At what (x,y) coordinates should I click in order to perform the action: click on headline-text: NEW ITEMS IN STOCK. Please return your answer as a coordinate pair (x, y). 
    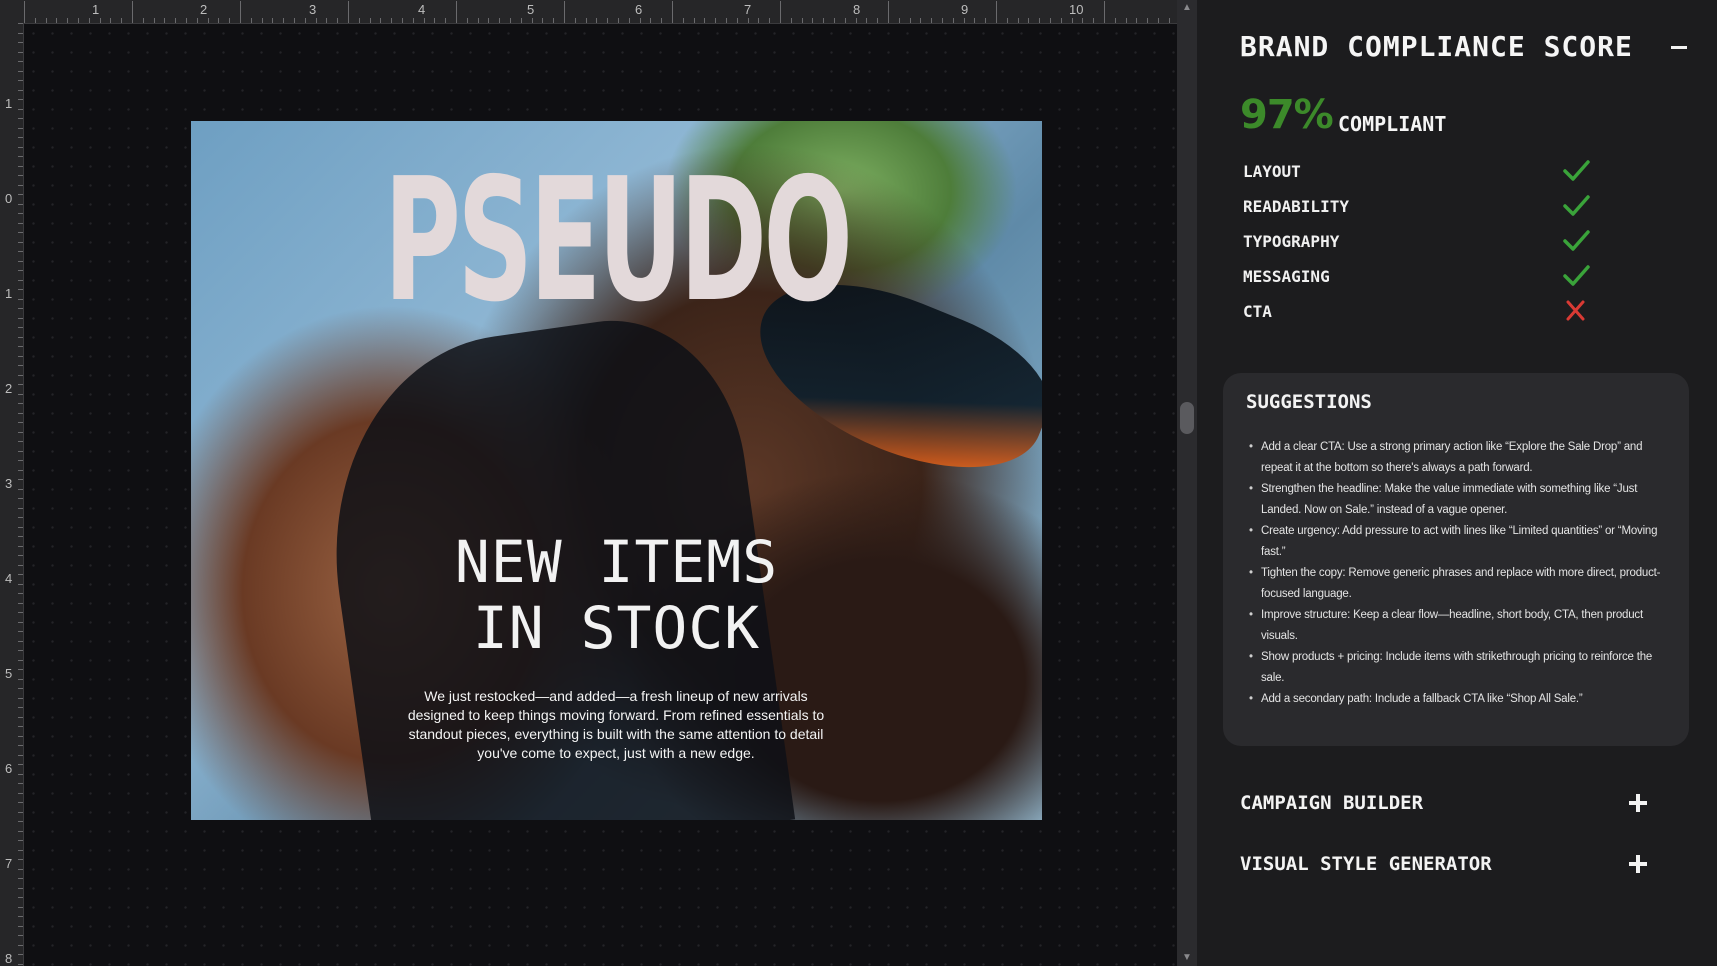
    Looking at the image, I should click on (616, 595).